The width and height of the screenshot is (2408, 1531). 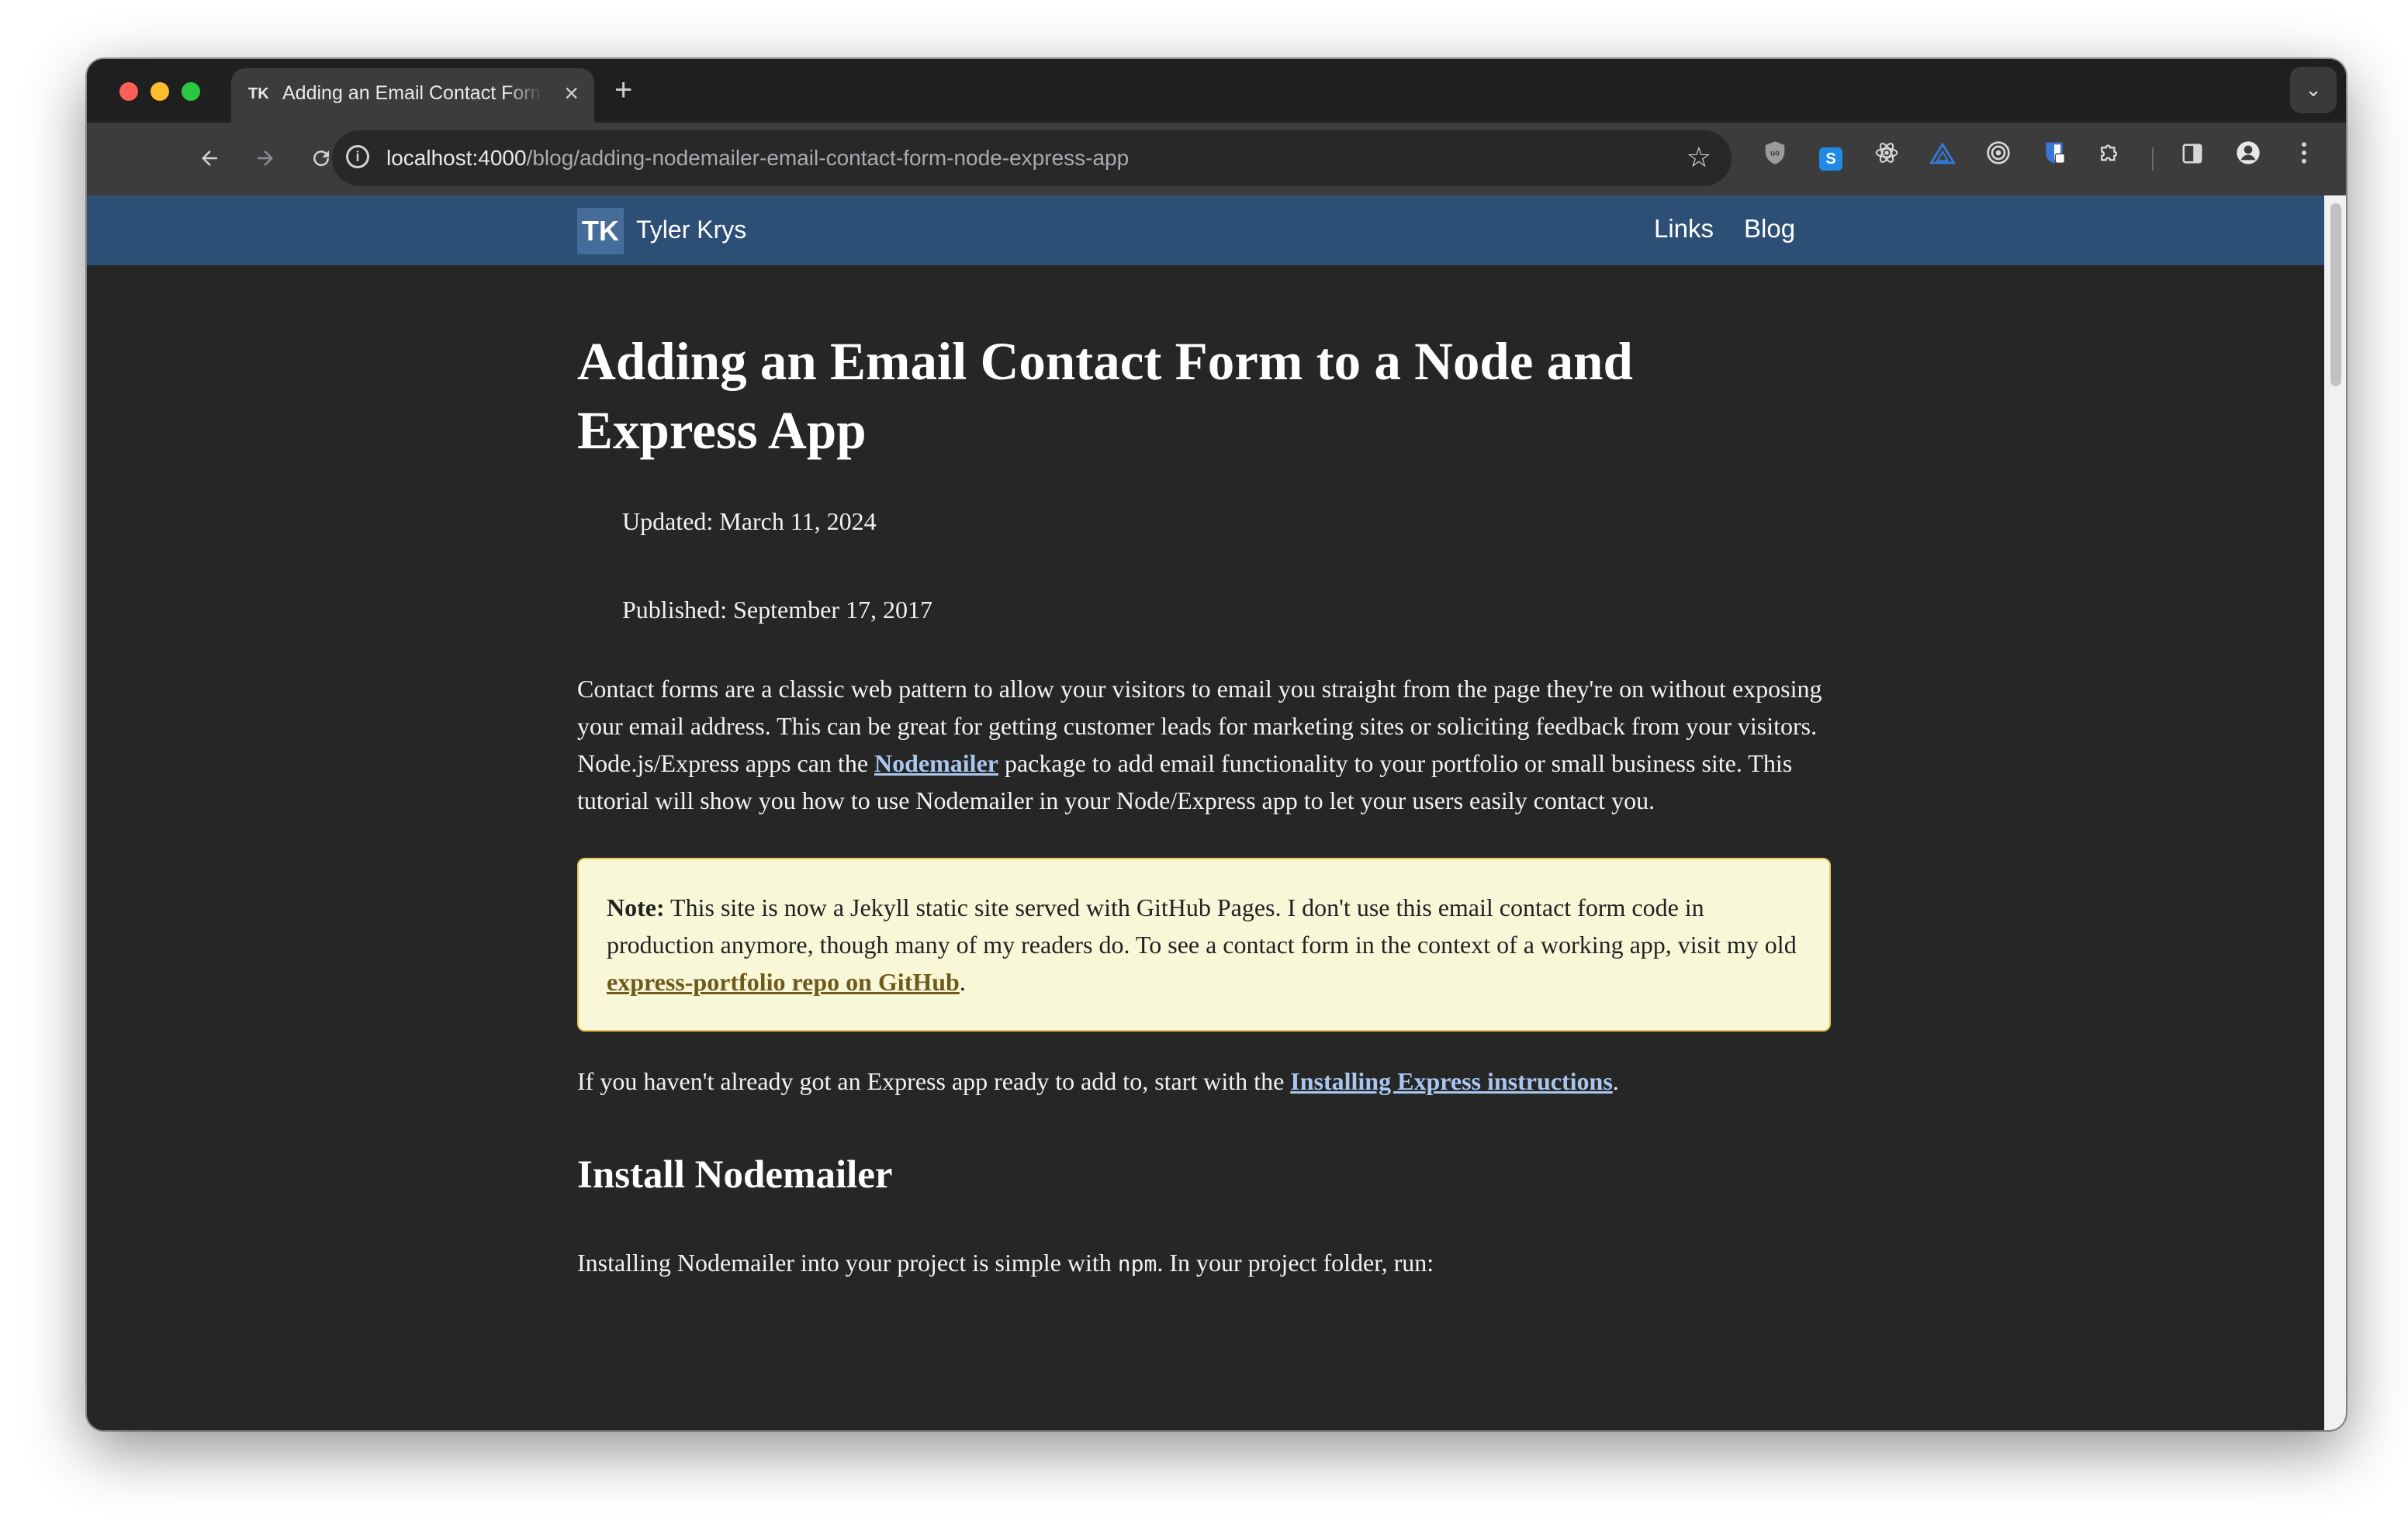 I want to click on npm-code: npm, so click(x=1137, y=1264).